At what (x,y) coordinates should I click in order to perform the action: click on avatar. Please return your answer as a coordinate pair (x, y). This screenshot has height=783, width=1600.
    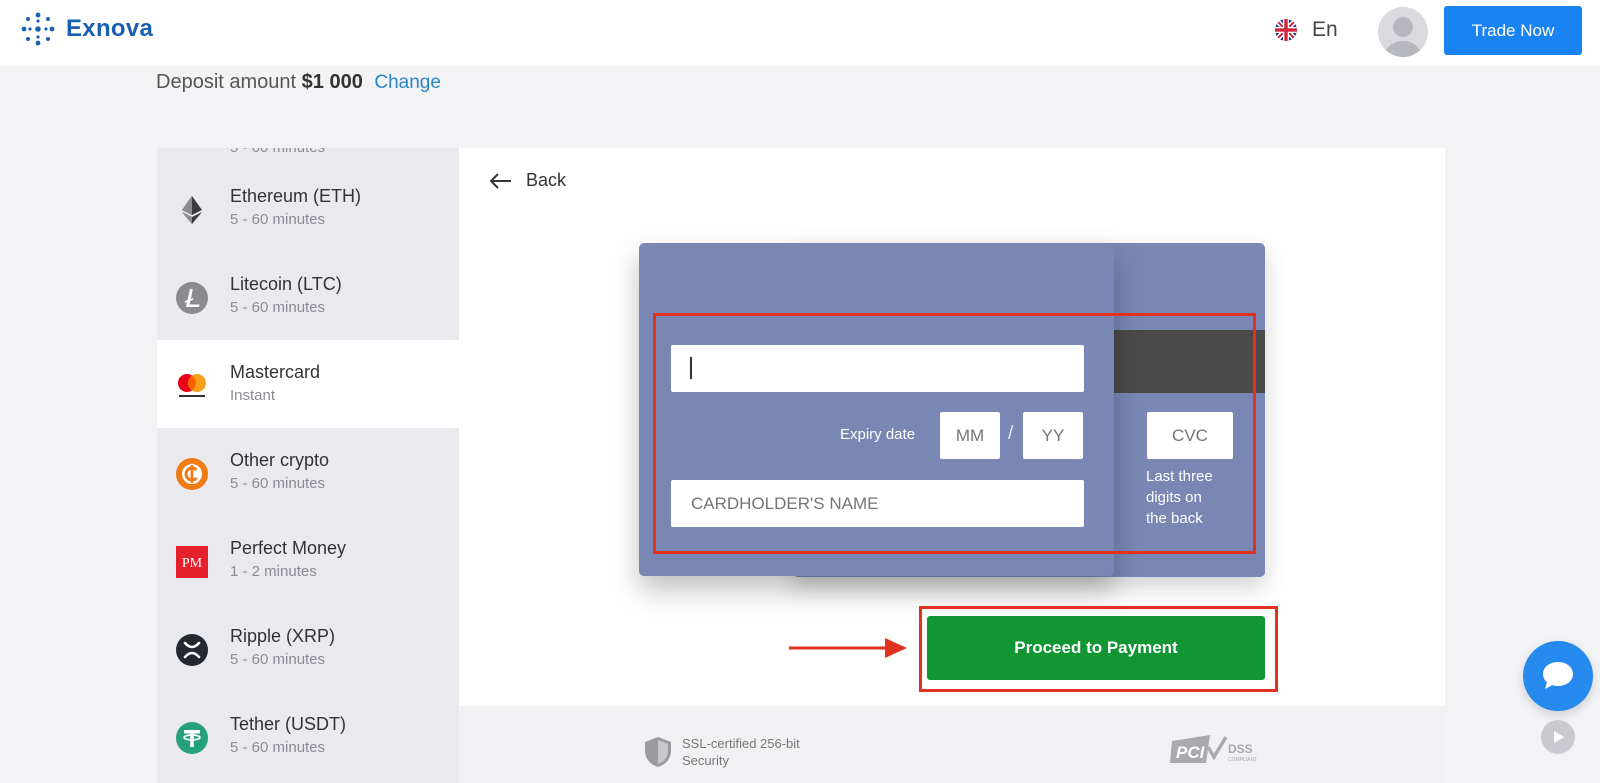
    Looking at the image, I should click on (1403, 32).